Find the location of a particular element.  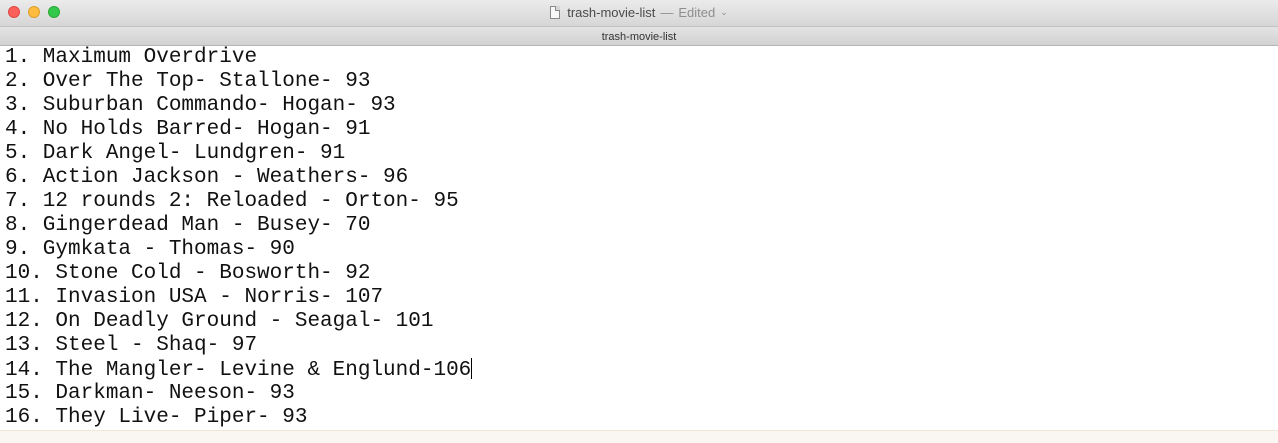

text-line: 4. No Holds Barred- Hogan- 91 is located at coordinates (641, 130).